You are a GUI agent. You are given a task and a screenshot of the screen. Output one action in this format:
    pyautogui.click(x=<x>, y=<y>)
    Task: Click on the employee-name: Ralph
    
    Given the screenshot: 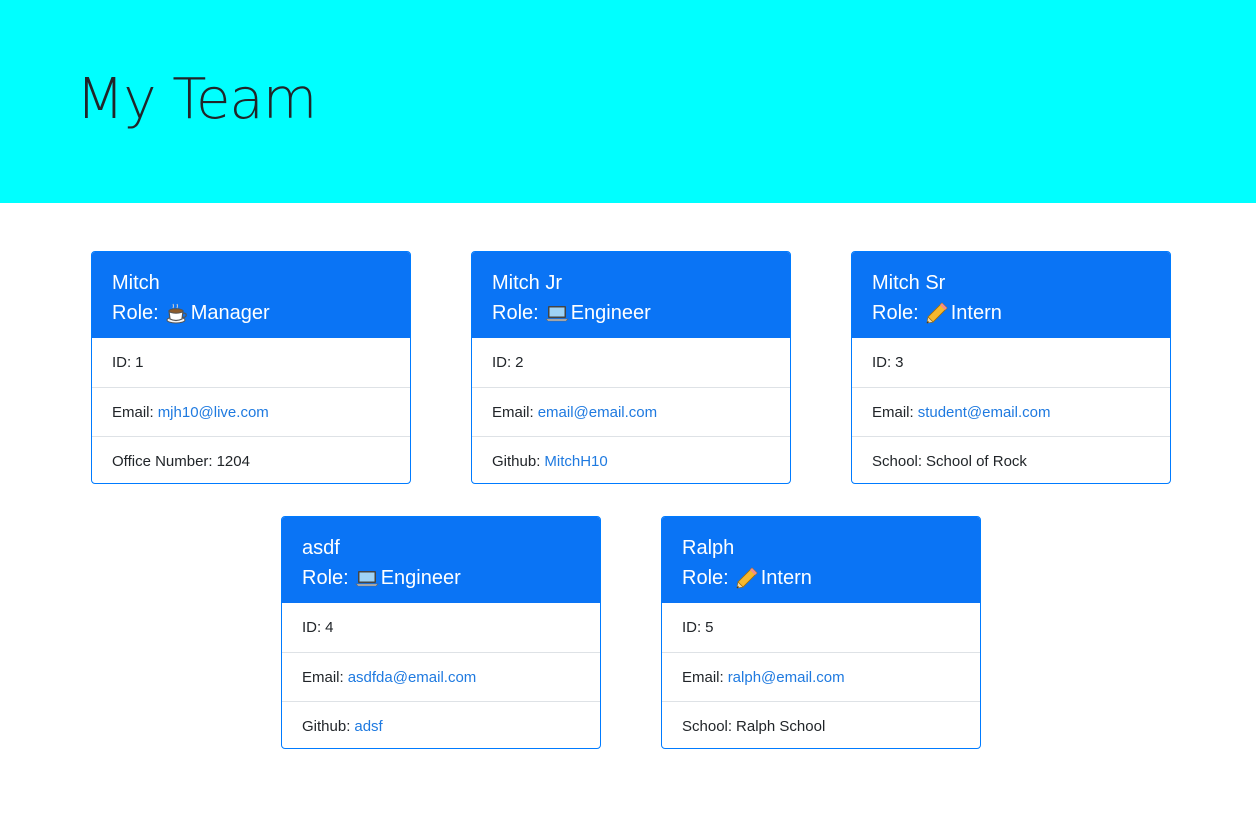 What is the action you would take?
    pyautogui.click(x=708, y=548)
    